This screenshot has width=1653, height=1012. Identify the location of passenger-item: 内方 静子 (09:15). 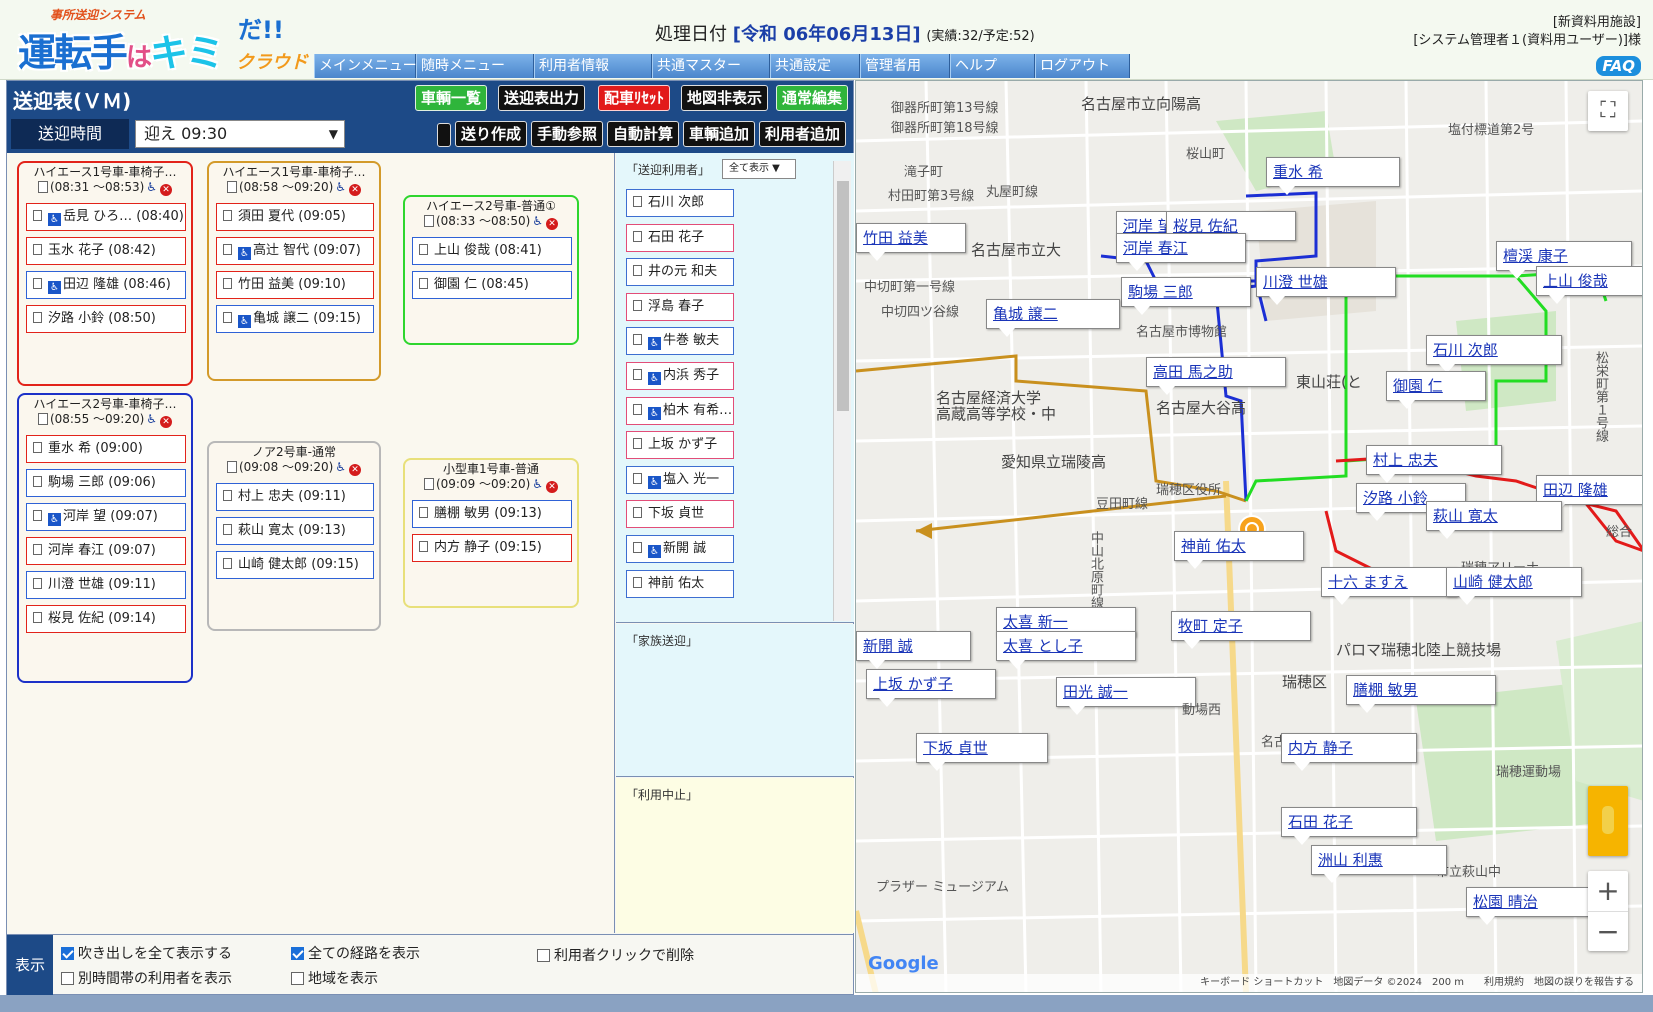
(492, 548).